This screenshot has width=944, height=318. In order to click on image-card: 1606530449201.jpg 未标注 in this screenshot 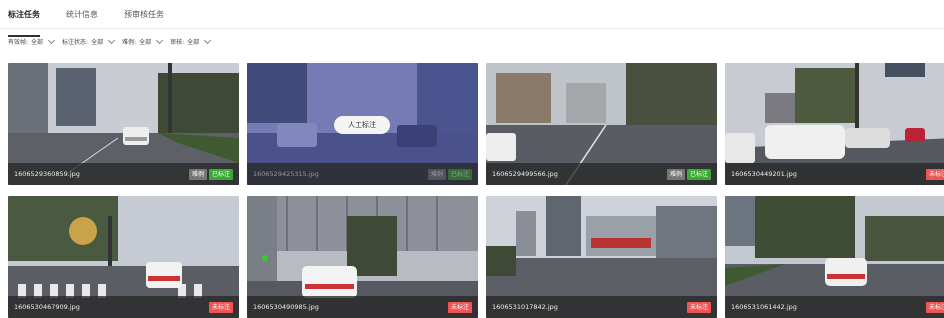, I will do `click(834, 124)`.